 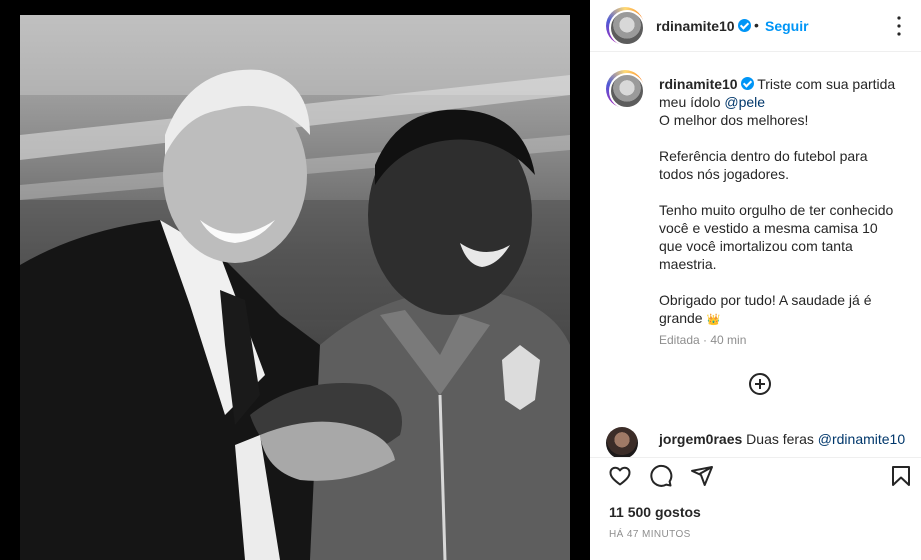 What do you see at coordinates (702, 476) in the screenshot?
I see `share-icon` at bounding box center [702, 476].